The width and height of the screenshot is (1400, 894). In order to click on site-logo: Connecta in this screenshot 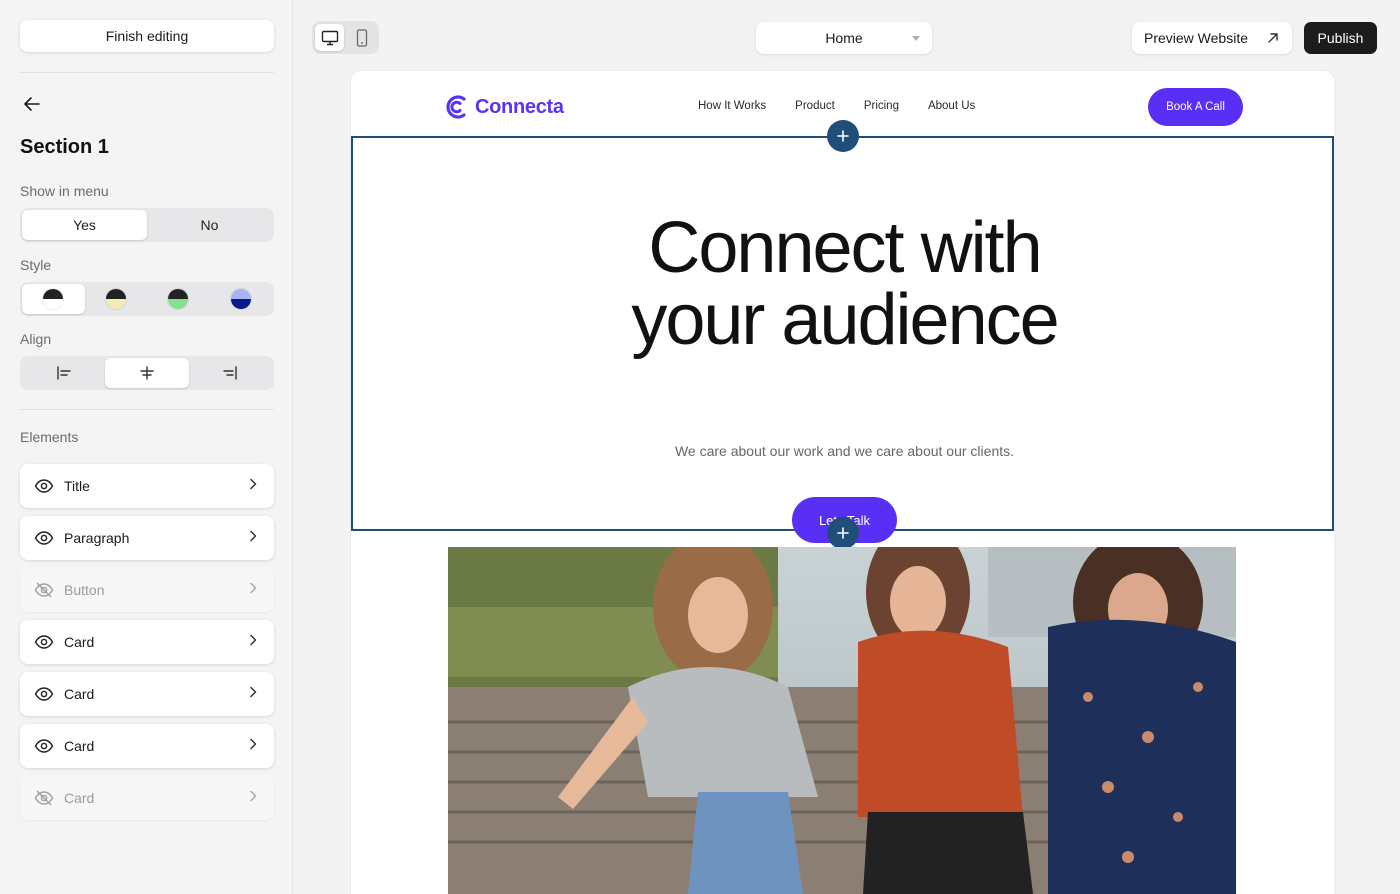, I will do `click(503, 107)`.